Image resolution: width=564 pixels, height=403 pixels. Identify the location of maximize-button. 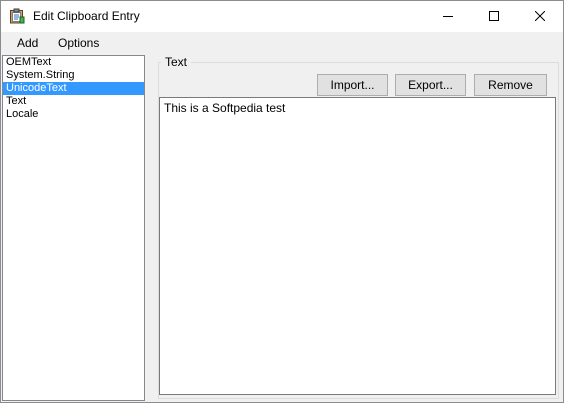
(494, 16).